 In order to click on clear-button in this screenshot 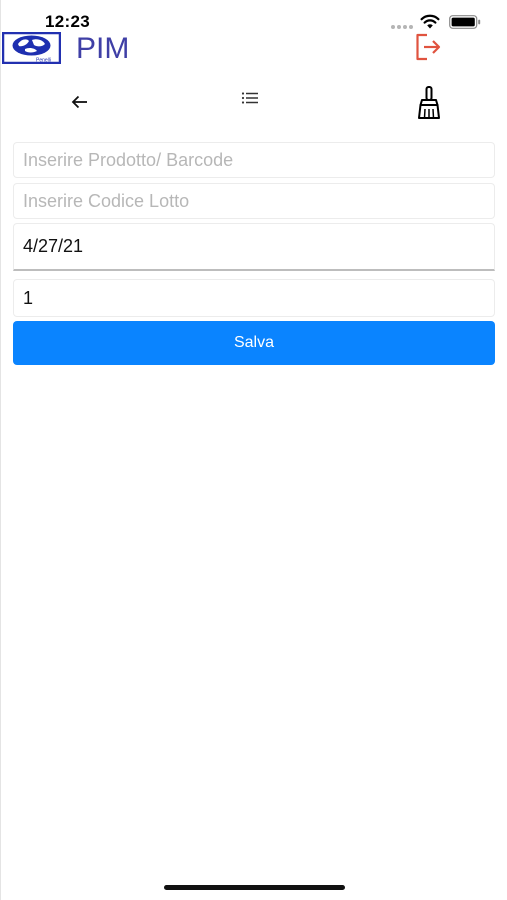, I will do `click(429, 103)`.